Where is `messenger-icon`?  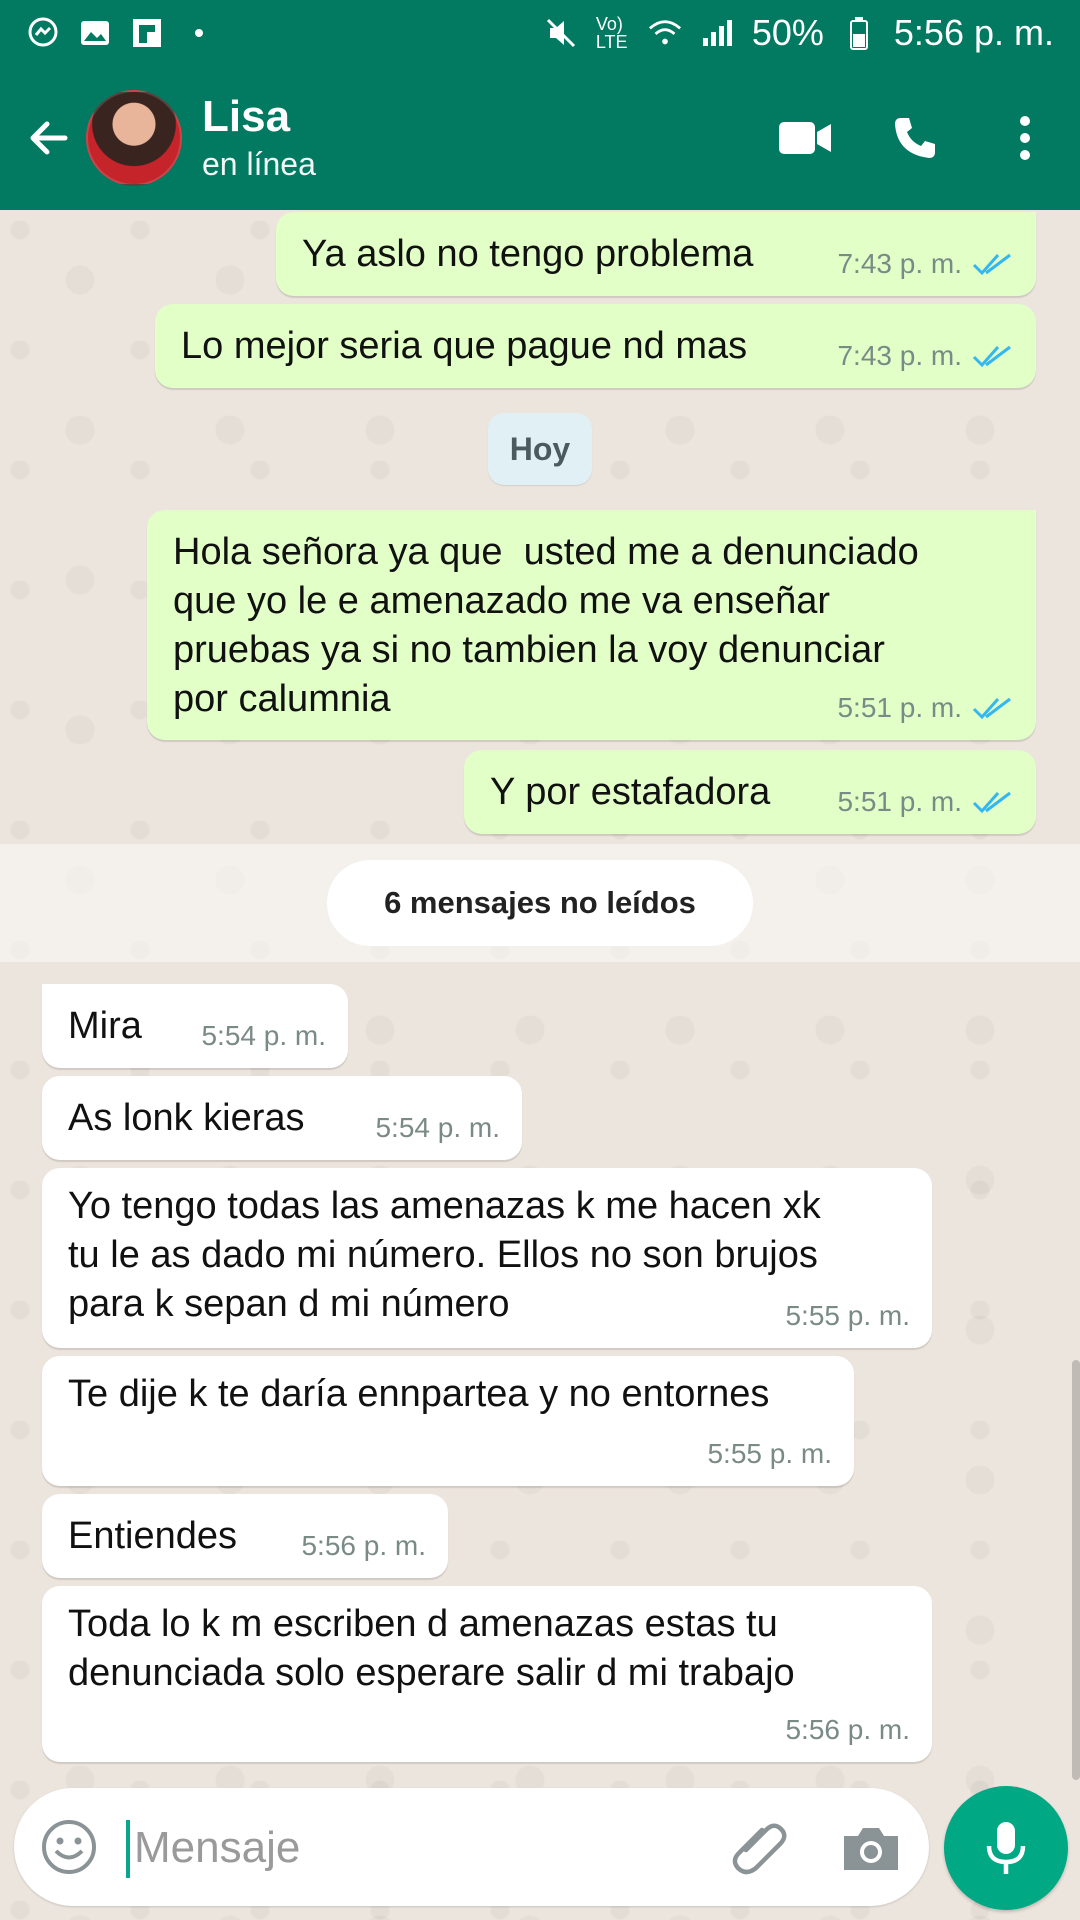
messenger-icon is located at coordinates (43, 33).